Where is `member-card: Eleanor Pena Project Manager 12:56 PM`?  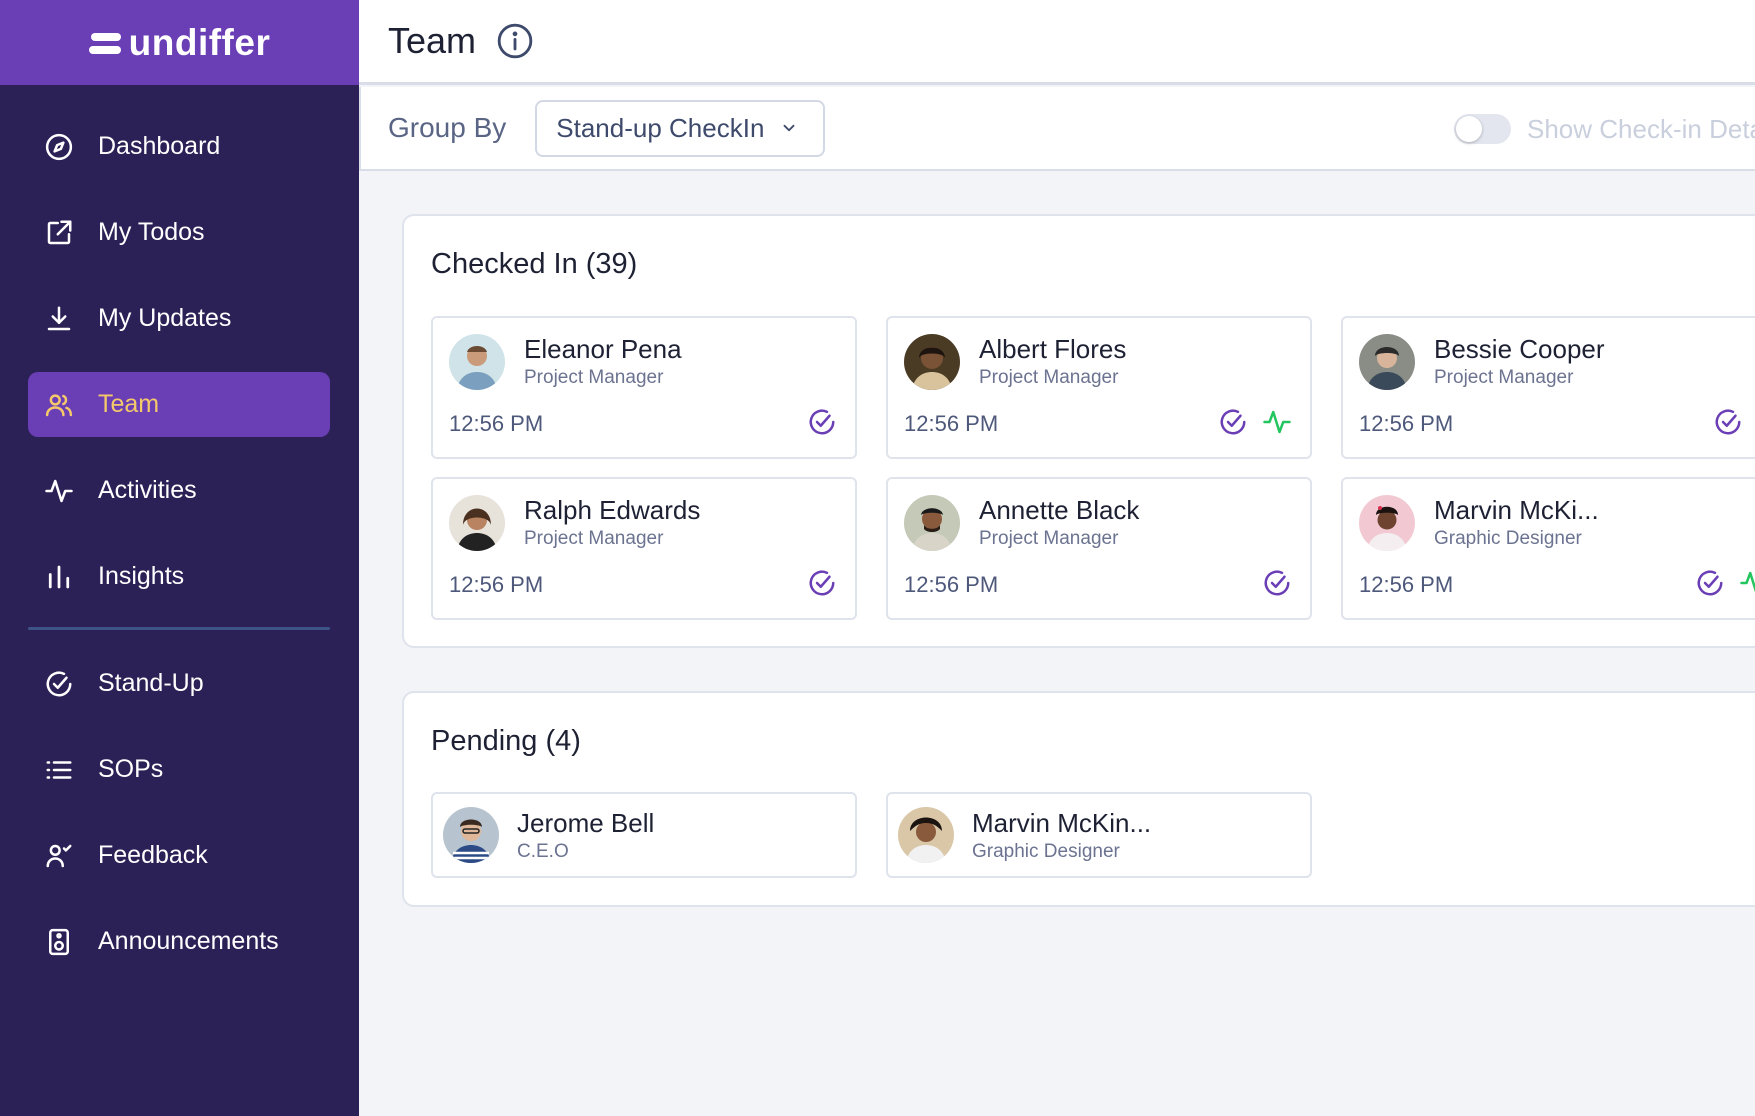 member-card: Eleanor Pena Project Manager 12:56 PM is located at coordinates (644, 387).